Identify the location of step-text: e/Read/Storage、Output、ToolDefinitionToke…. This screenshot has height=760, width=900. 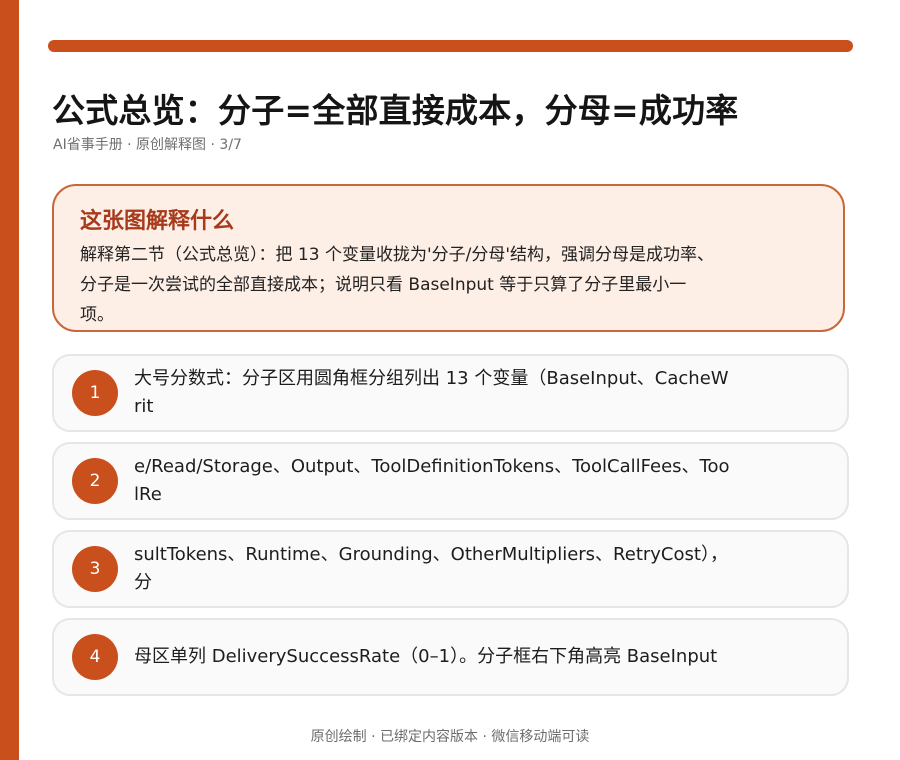
(432, 480).